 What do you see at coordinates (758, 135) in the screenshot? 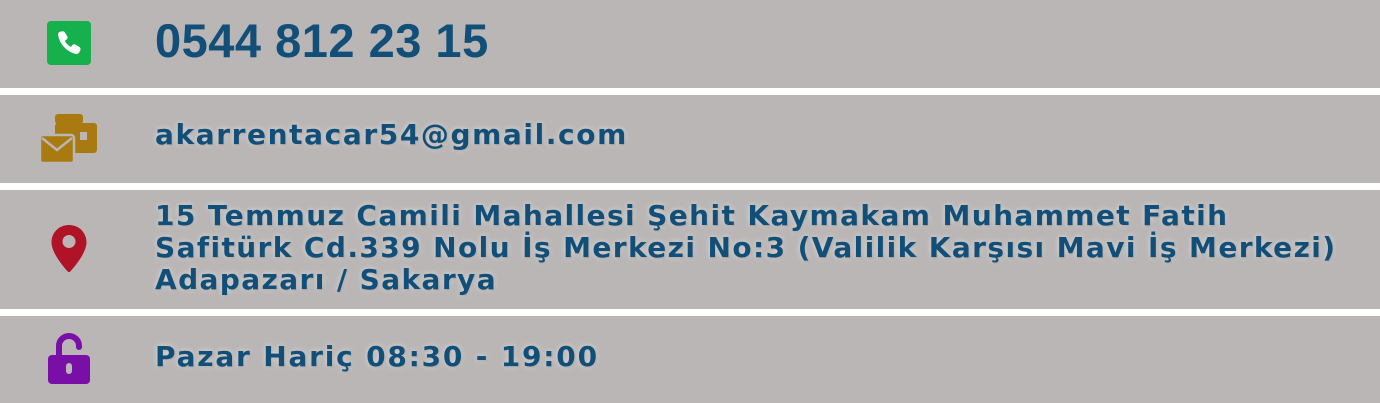
I see `email-link: akarrentacar54@gmail.com` at bounding box center [758, 135].